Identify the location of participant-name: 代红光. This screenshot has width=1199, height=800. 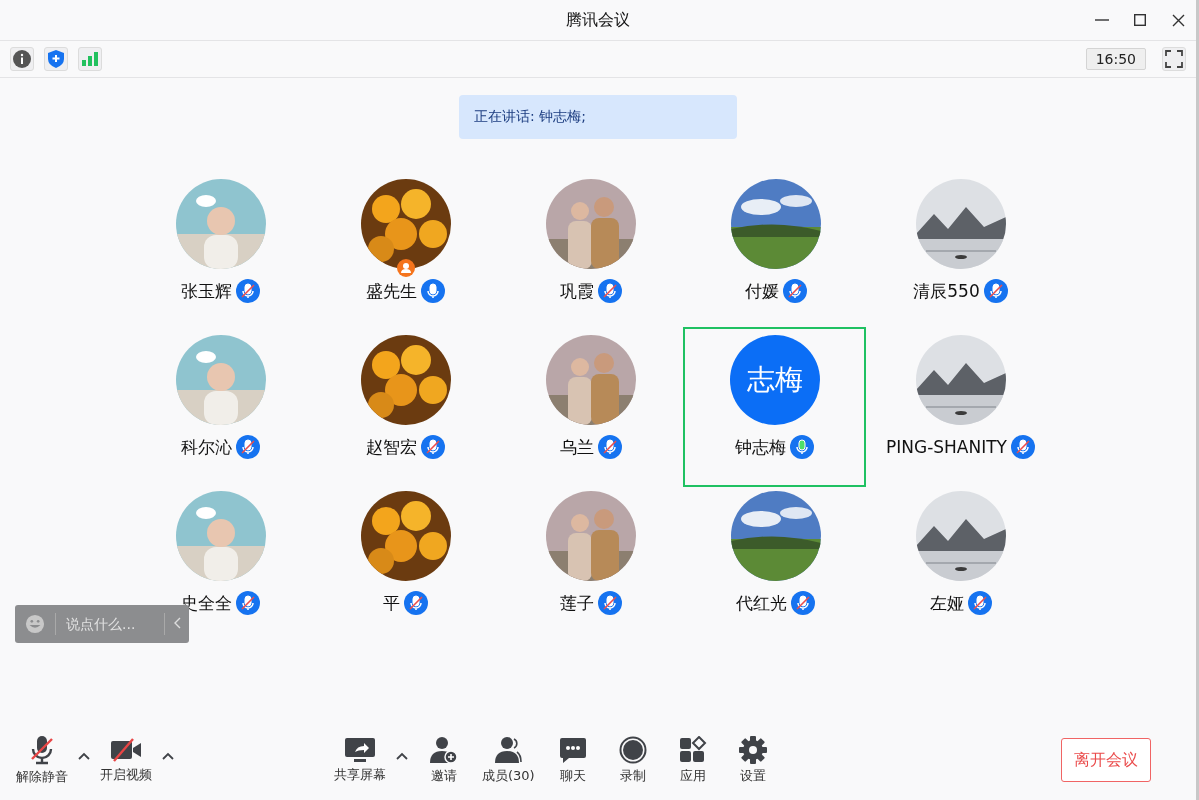
(761, 603).